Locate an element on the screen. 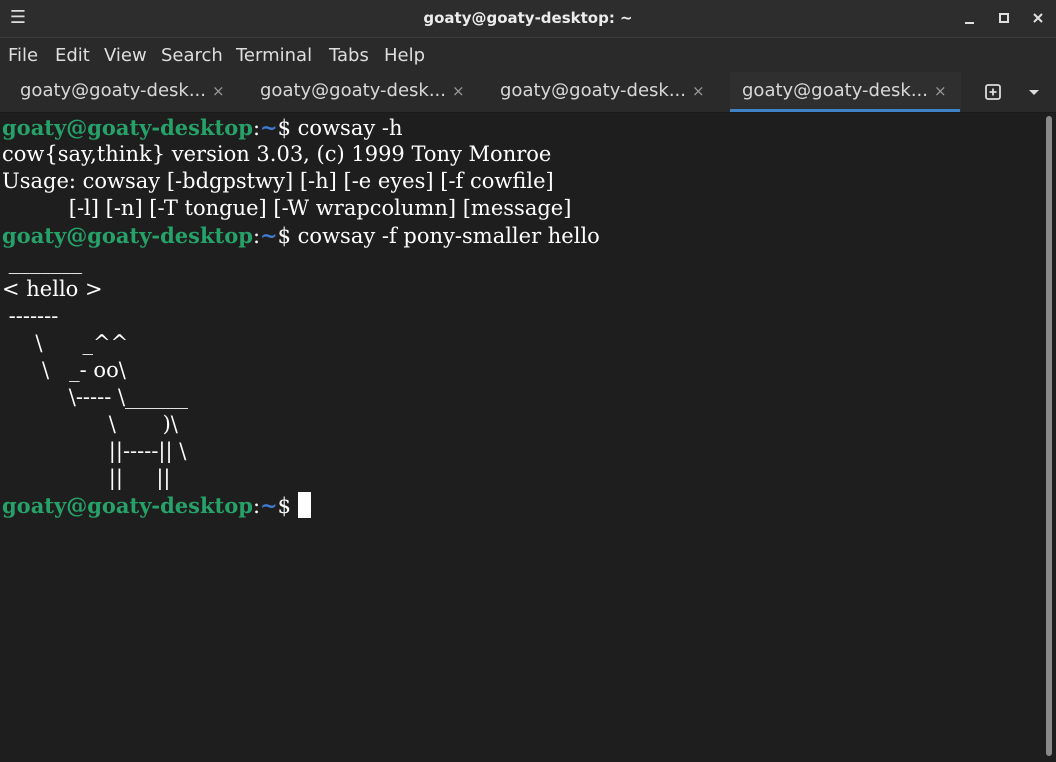 The width and height of the screenshot is (1056, 762). art-line: _______ is located at coordinates (42, 262).